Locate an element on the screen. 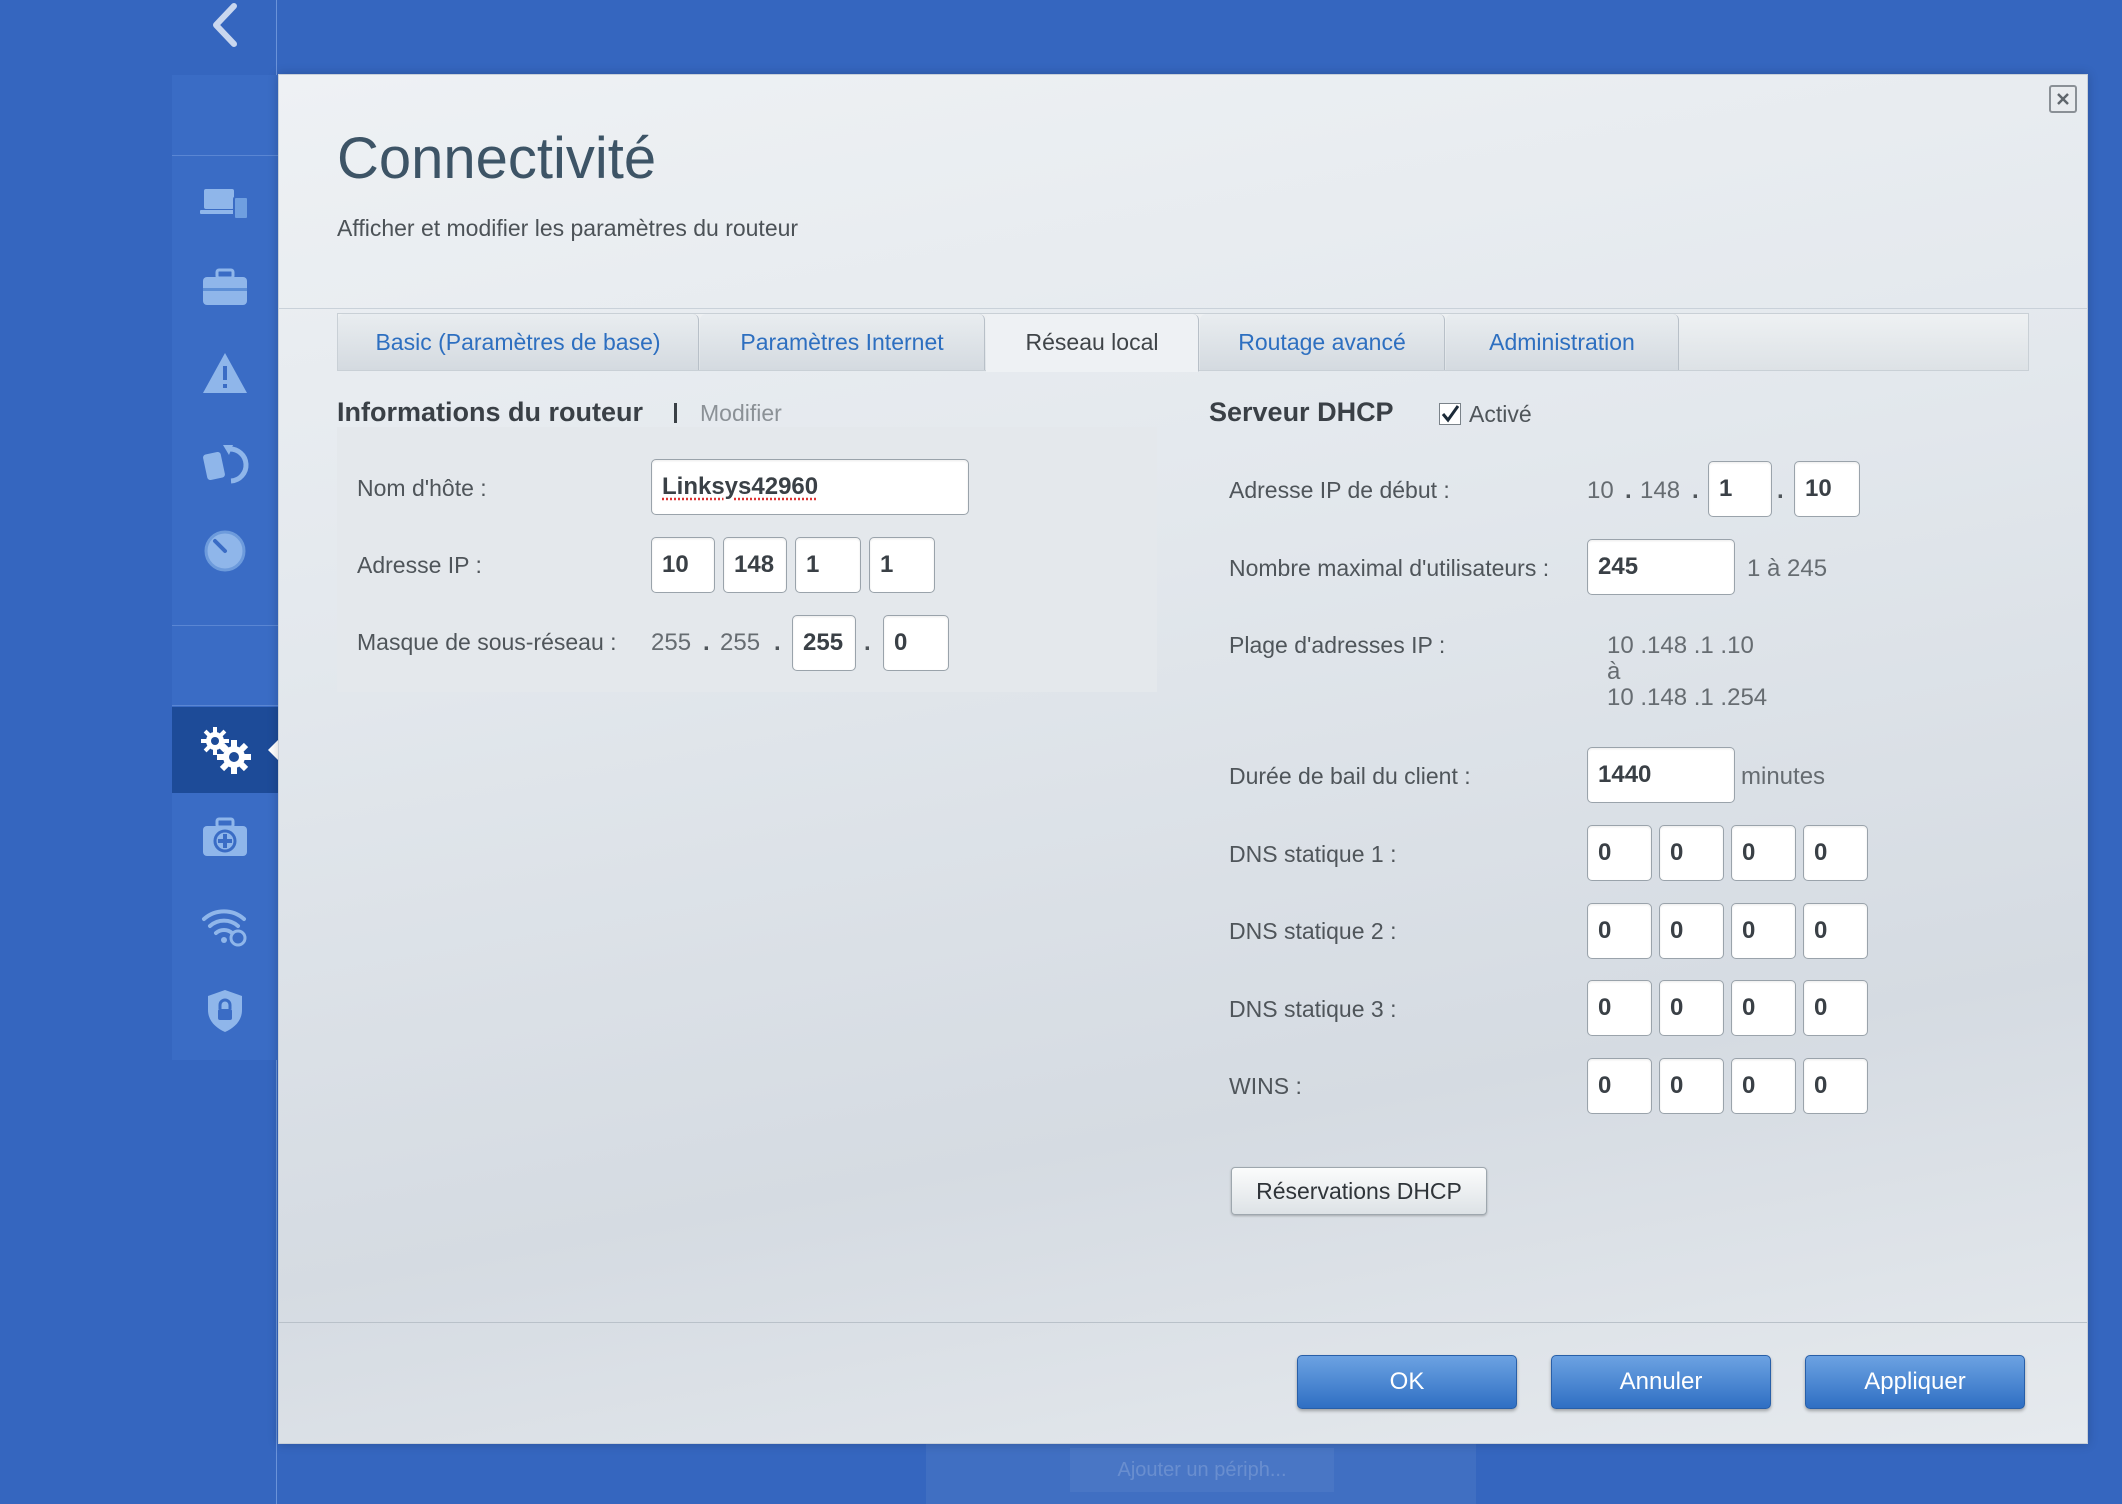  toolbox-icon is located at coordinates (225, 286).